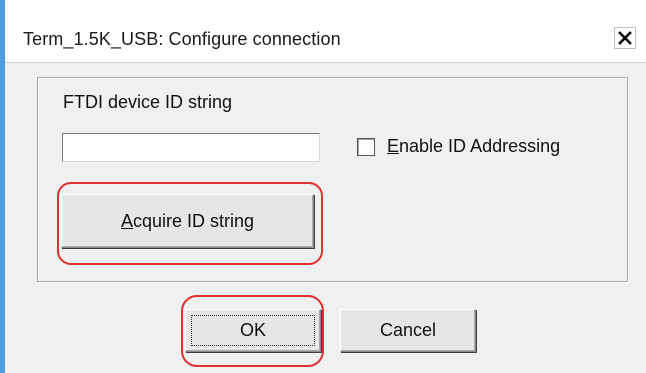 This screenshot has width=646, height=373. I want to click on close-icon, so click(625, 38).